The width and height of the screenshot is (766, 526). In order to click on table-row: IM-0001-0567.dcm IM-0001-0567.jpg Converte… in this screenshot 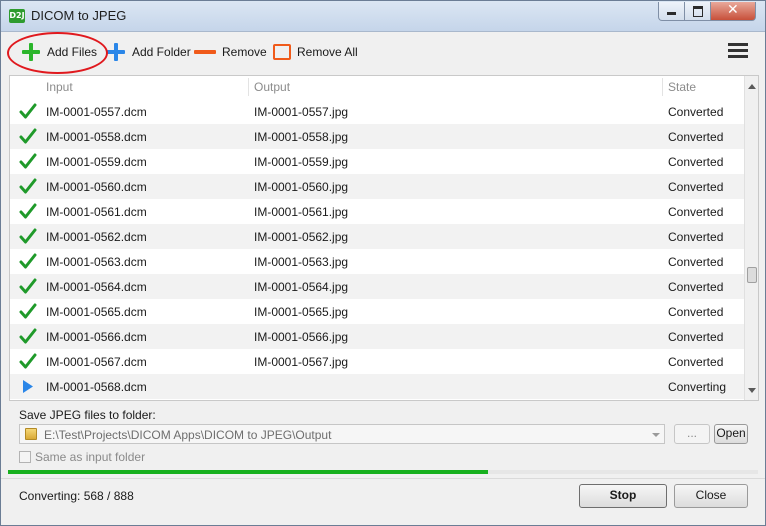, I will do `click(377, 361)`.